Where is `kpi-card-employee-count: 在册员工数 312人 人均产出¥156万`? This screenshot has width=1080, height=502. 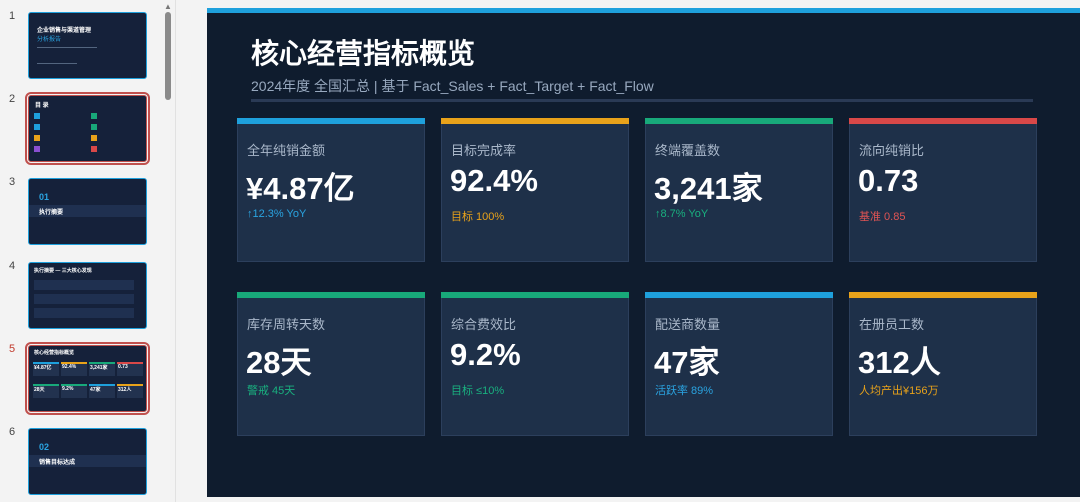
kpi-card-employee-count: 在册员工数 312人 人均产出¥156万 is located at coordinates (943, 364).